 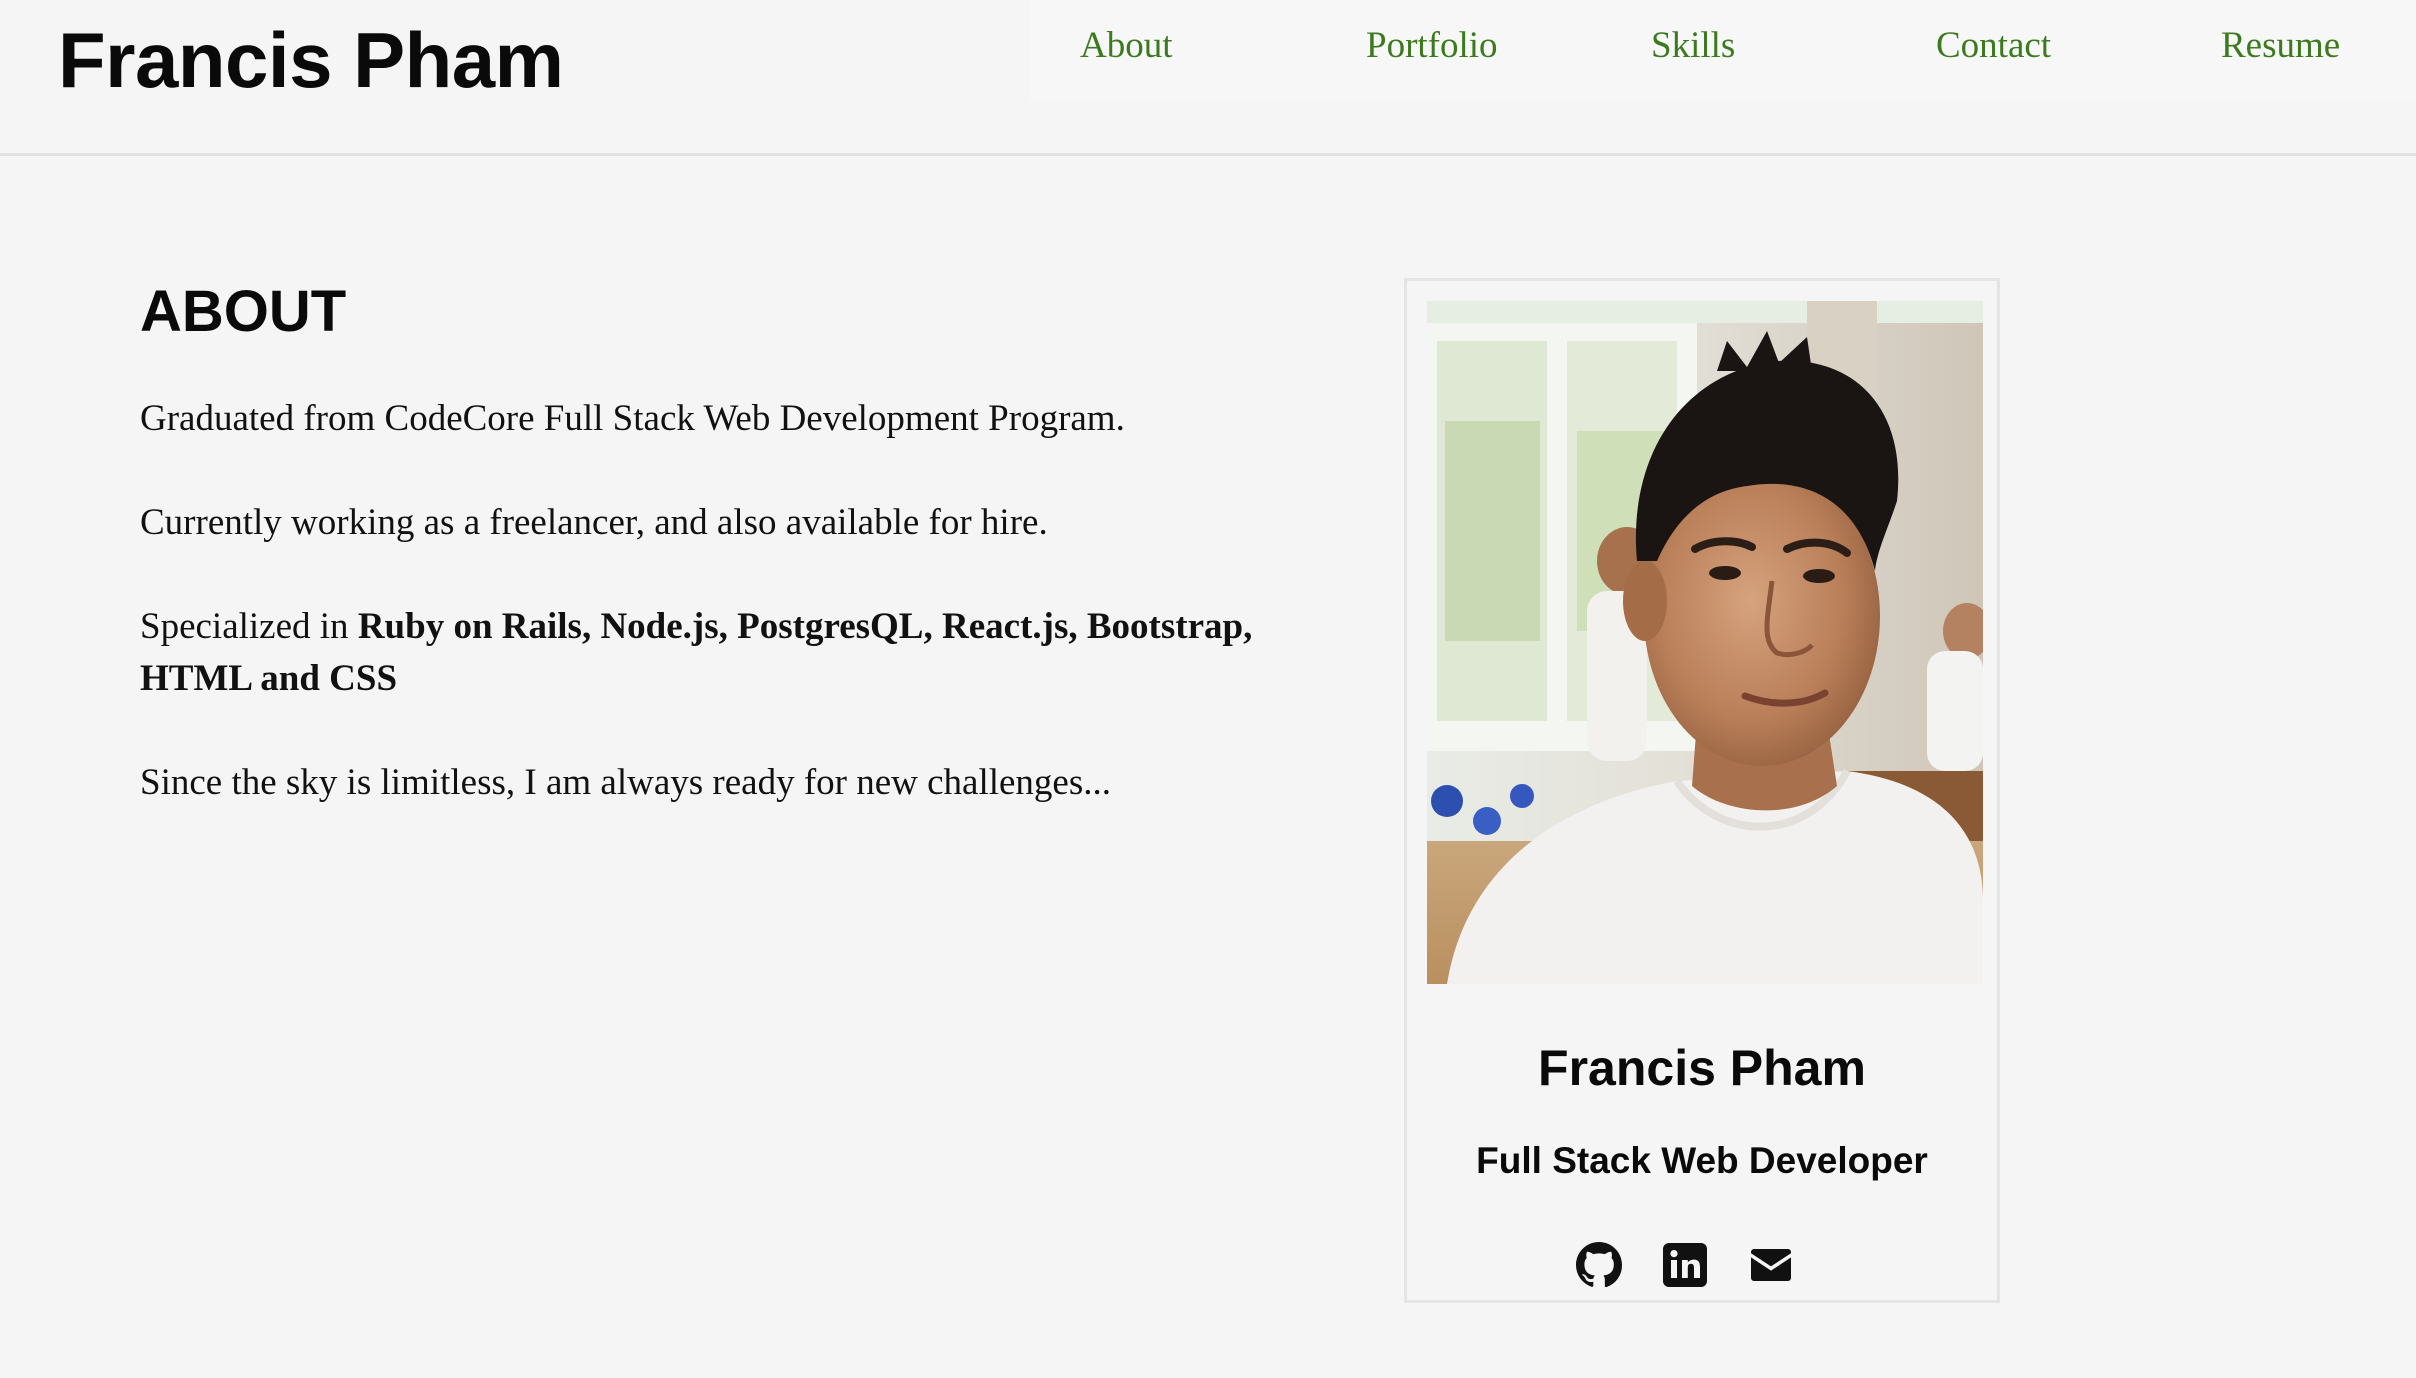 What do you see at coordinates (1685, 1265) in the screenshot?
I see `linkedin-icon` at bounding box center [1685, 1265].